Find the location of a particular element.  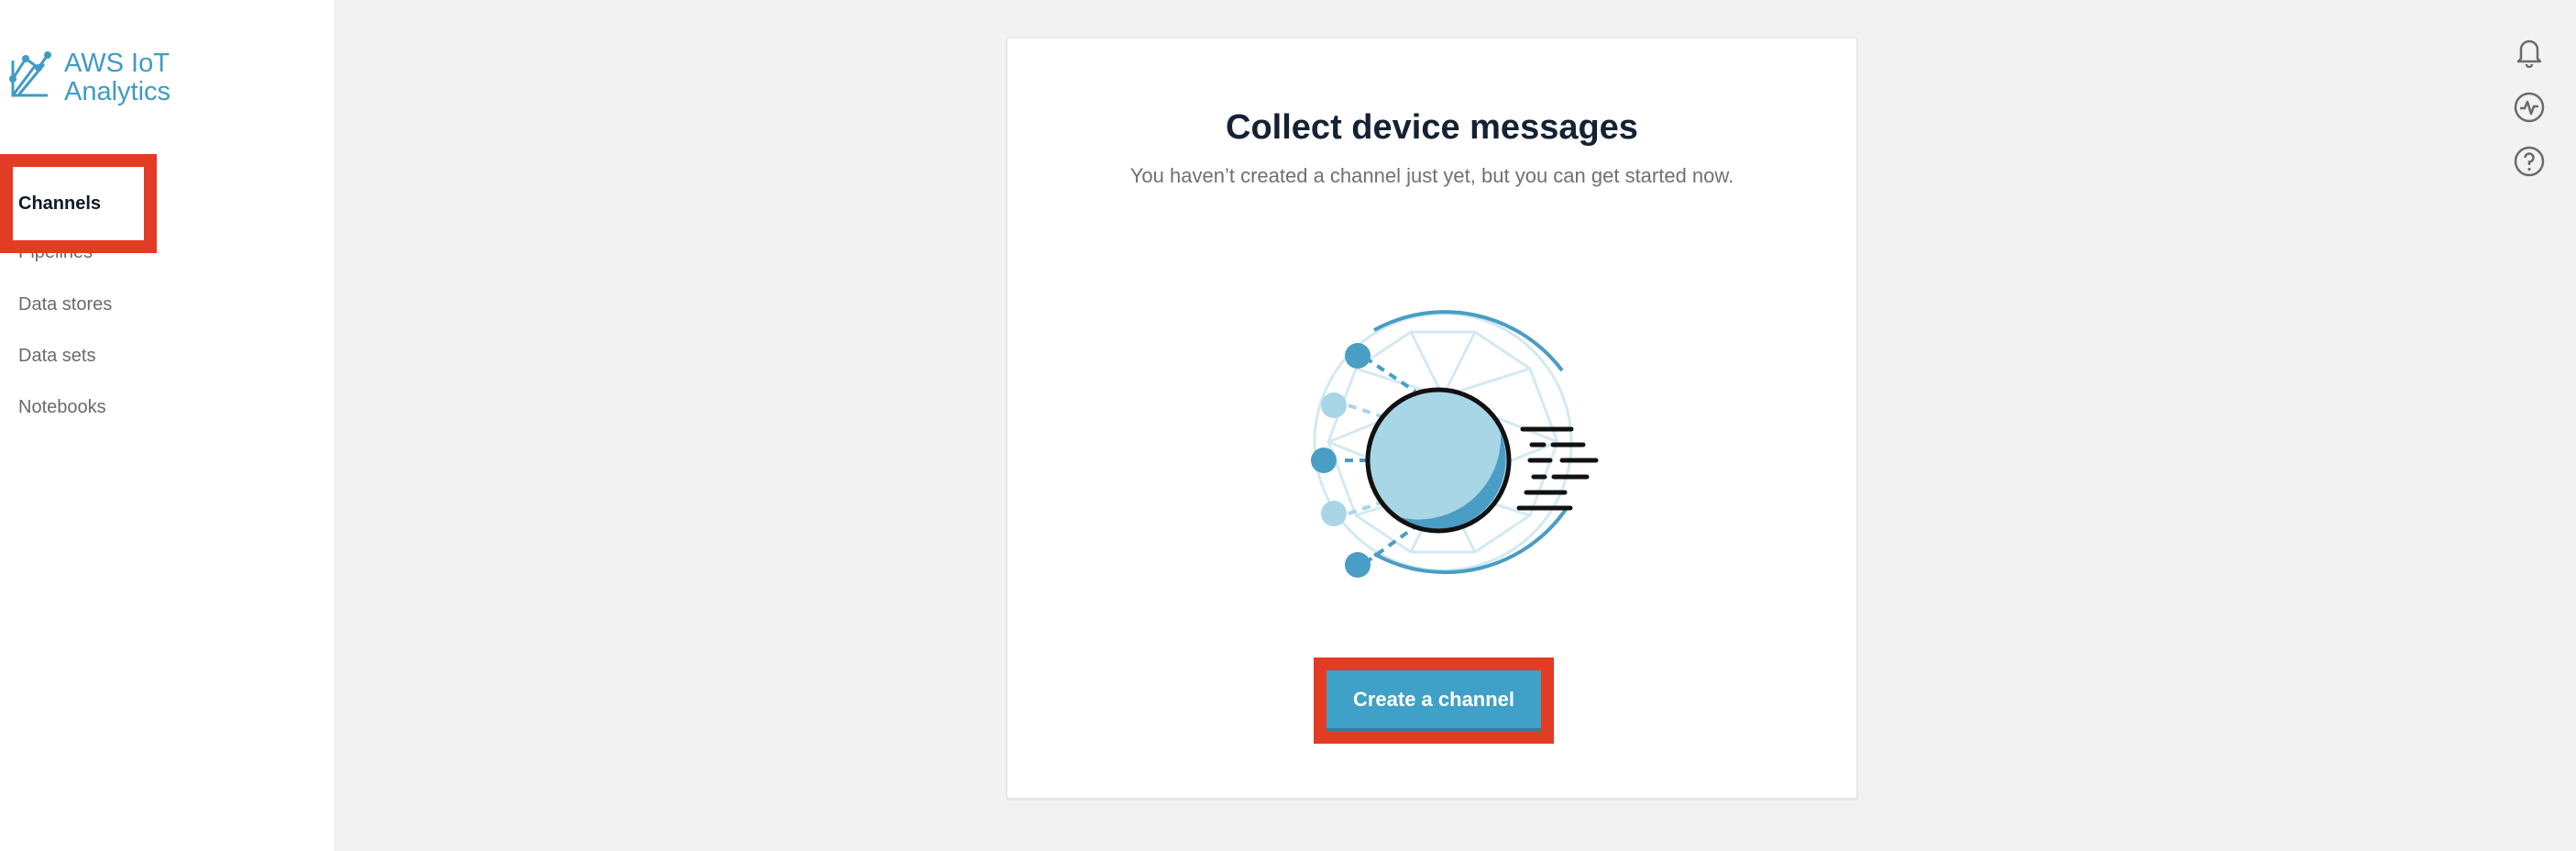

bell-icon is located at coordinates (2529, 51).